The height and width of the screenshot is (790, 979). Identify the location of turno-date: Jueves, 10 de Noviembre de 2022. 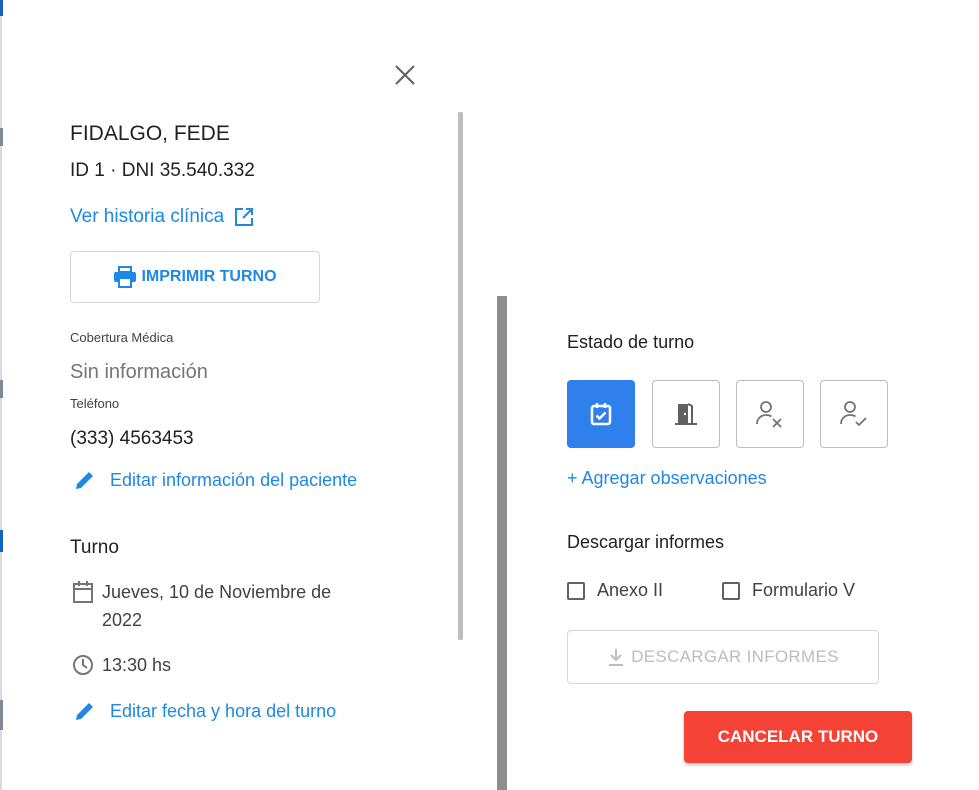
(222, 606).